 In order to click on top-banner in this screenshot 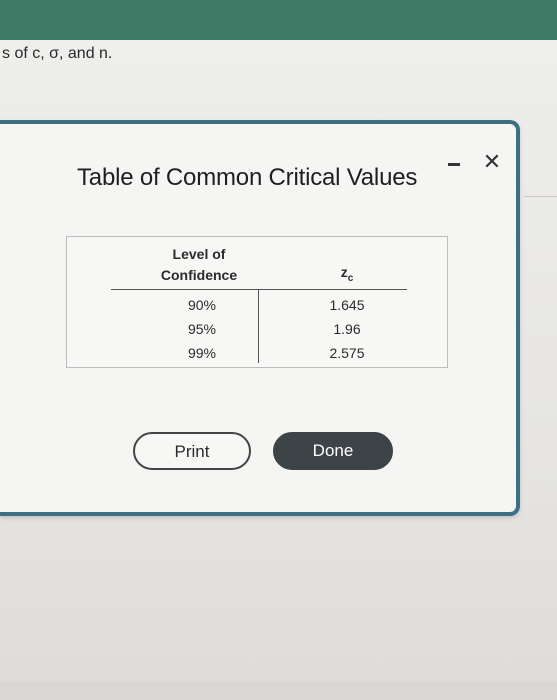, I will do `click(278, 20)`.